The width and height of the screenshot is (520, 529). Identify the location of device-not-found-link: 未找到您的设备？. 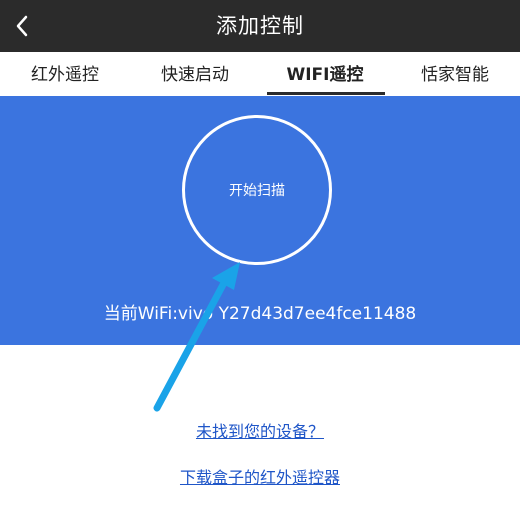
(260, 430).